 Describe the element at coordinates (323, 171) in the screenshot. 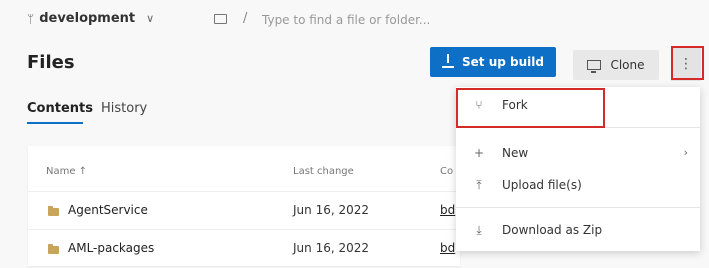

I see `column-header-last-change: Last change` at that location.